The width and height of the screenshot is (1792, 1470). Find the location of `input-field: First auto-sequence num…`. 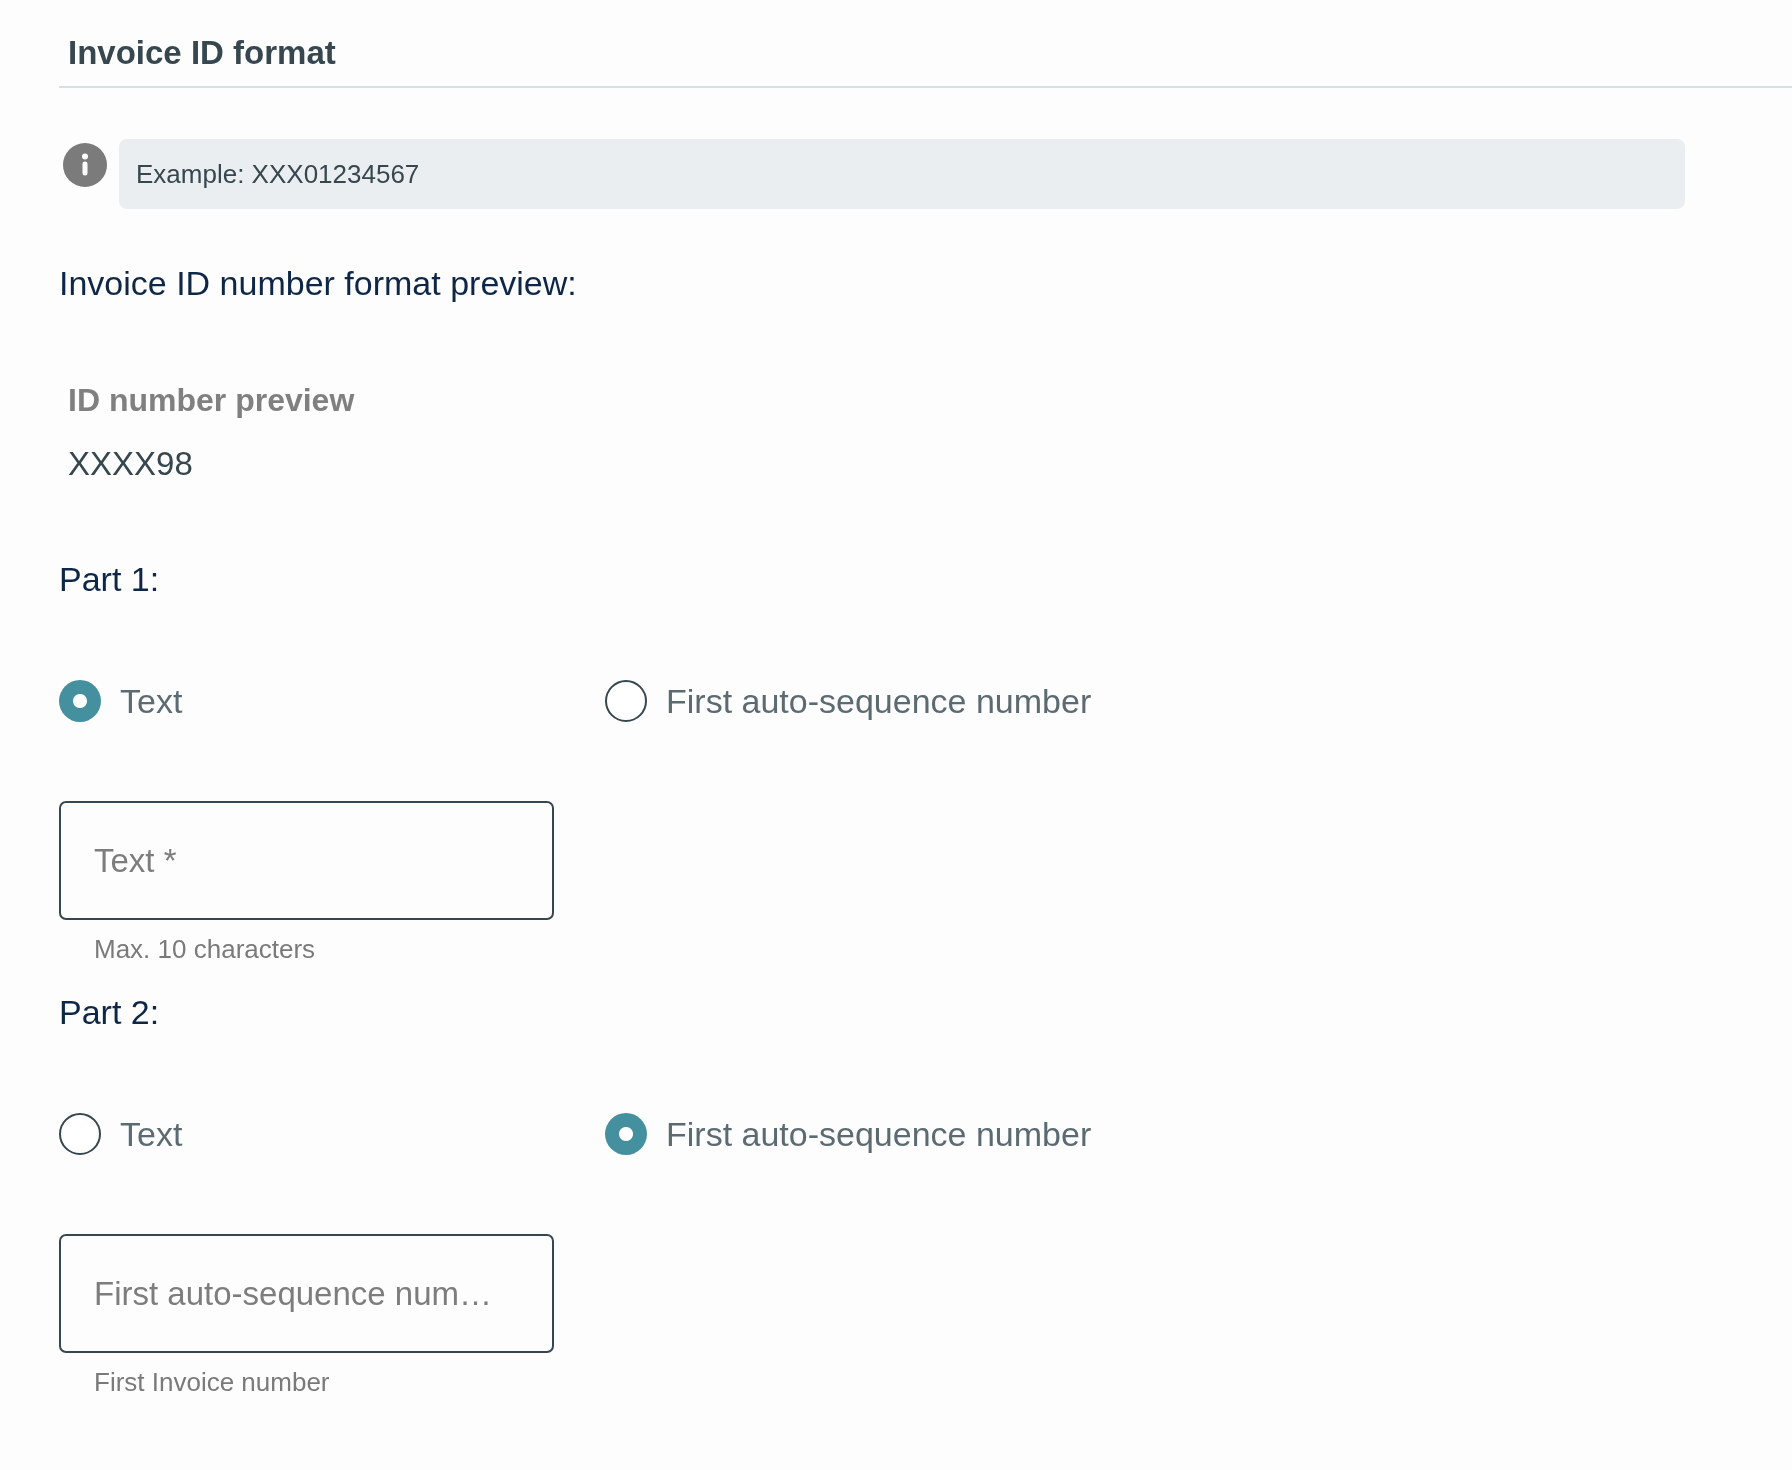

input-field: First auto-sequence num… is located at coordinates (306, 1293).